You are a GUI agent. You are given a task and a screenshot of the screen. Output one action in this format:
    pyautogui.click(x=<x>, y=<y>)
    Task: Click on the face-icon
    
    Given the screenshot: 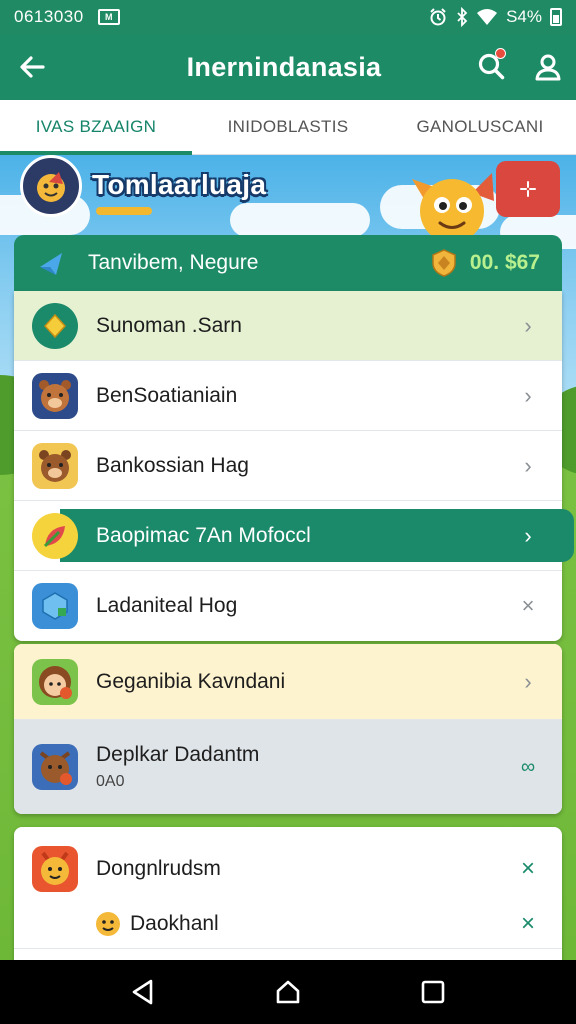 What is the action you would take?
    pyautogui.click(x=51, y=187)
    